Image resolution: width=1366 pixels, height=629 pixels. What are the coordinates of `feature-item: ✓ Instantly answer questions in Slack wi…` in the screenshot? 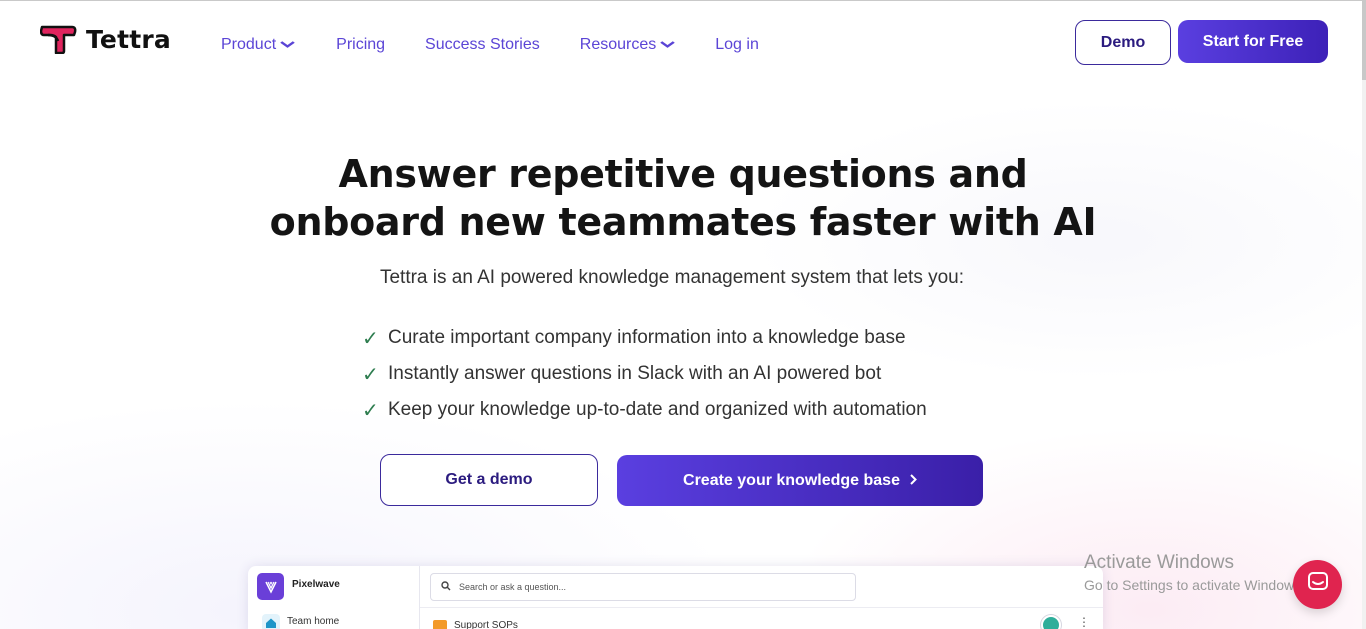 It's located at (644, 374).